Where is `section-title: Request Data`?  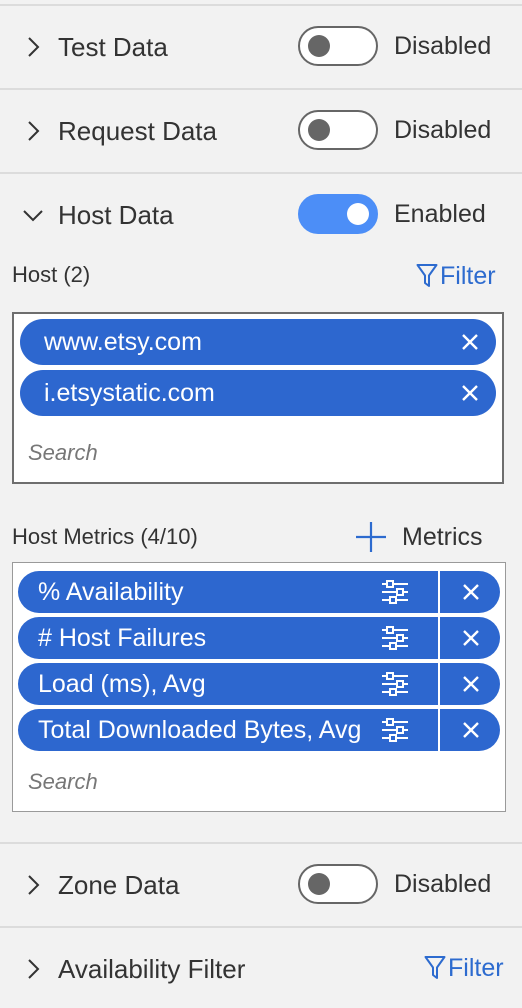
section-title: Request Data is located at coordinates (137, 131).